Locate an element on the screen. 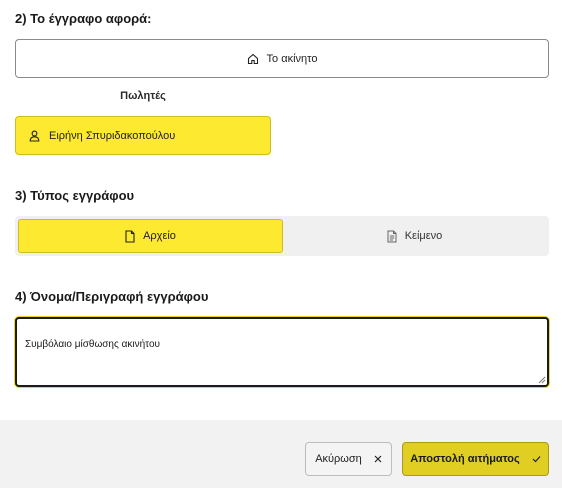 The height and width of the screenshot is (488, 562). seller-name: Ειρήνη Σπυριδακοπούλου is located at coordinates (112, 135).